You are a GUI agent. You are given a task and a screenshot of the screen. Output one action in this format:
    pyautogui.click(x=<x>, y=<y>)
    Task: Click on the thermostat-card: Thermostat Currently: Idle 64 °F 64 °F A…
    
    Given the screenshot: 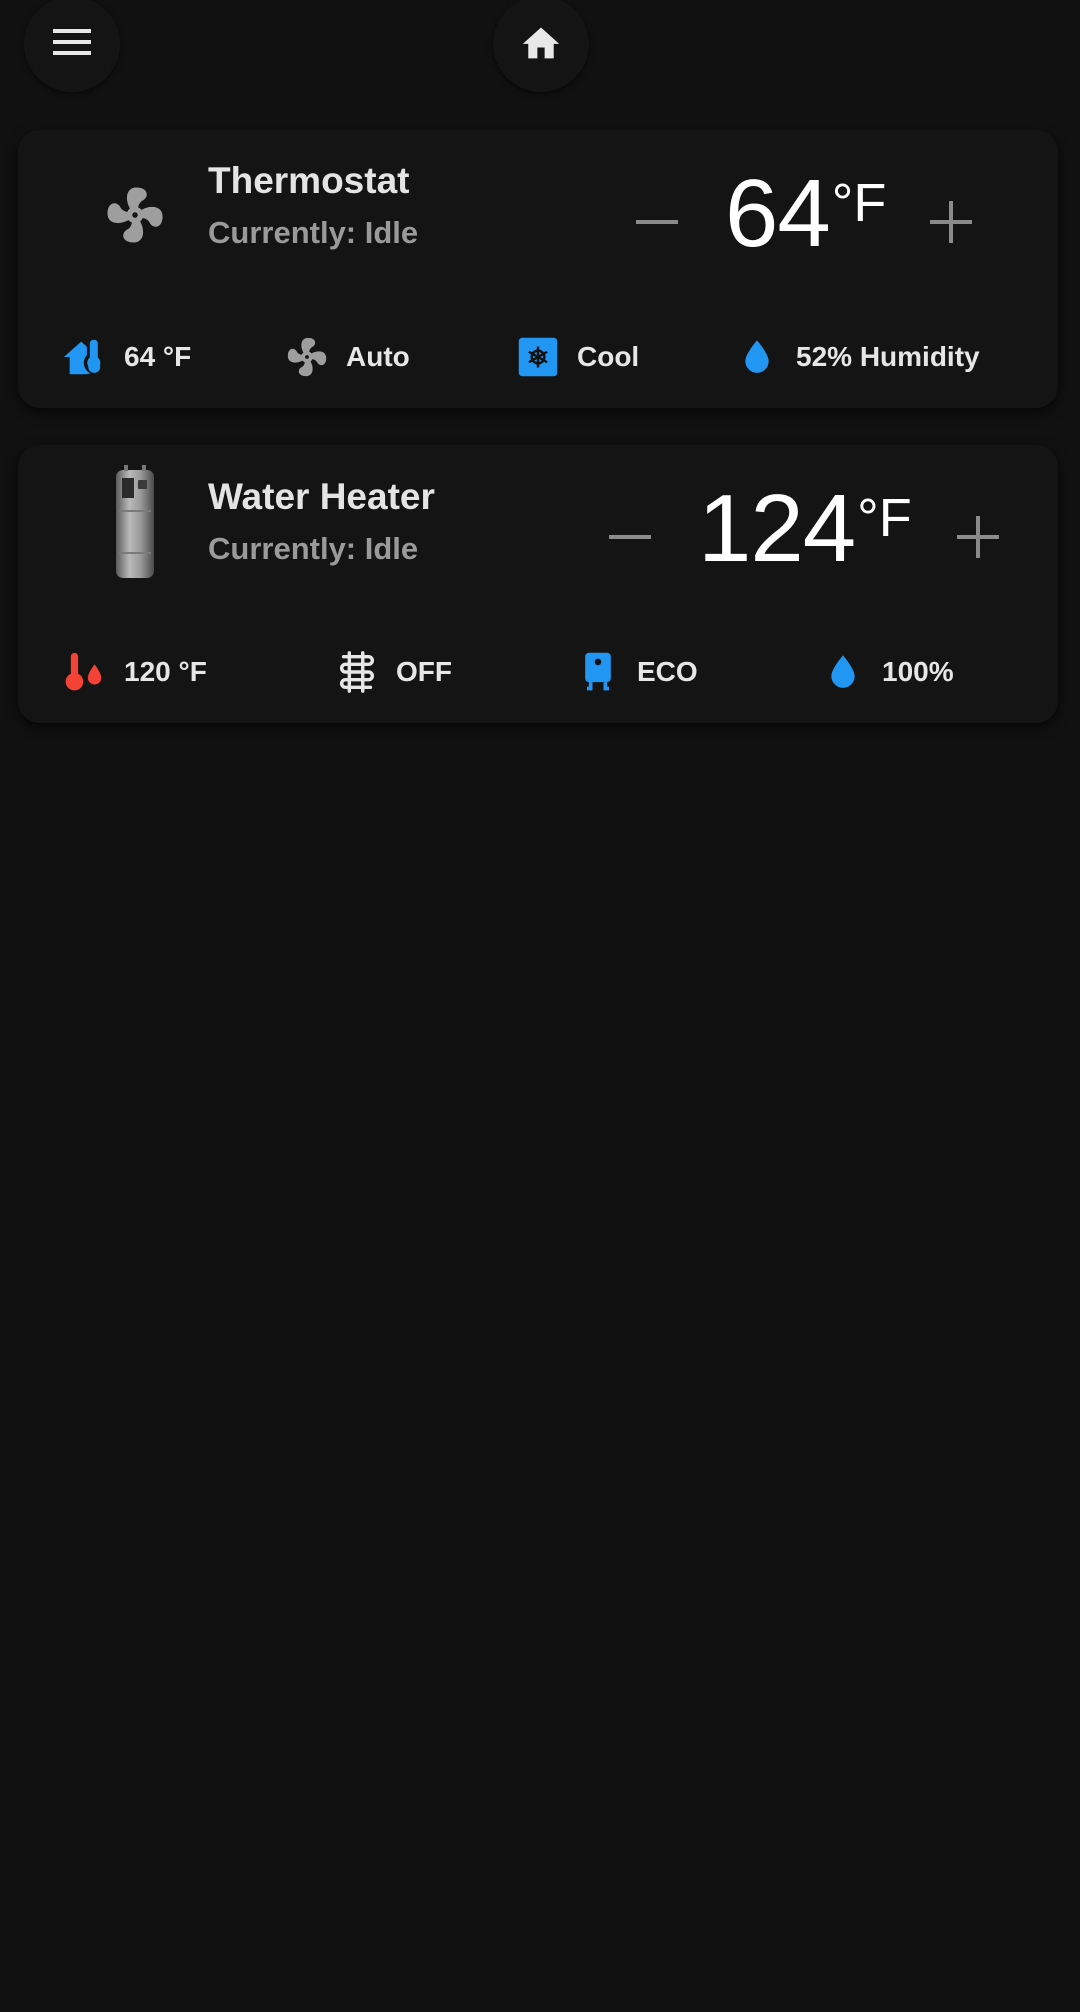 What is the action you would take?
    pyautogui.click(x=538, y=269)
    